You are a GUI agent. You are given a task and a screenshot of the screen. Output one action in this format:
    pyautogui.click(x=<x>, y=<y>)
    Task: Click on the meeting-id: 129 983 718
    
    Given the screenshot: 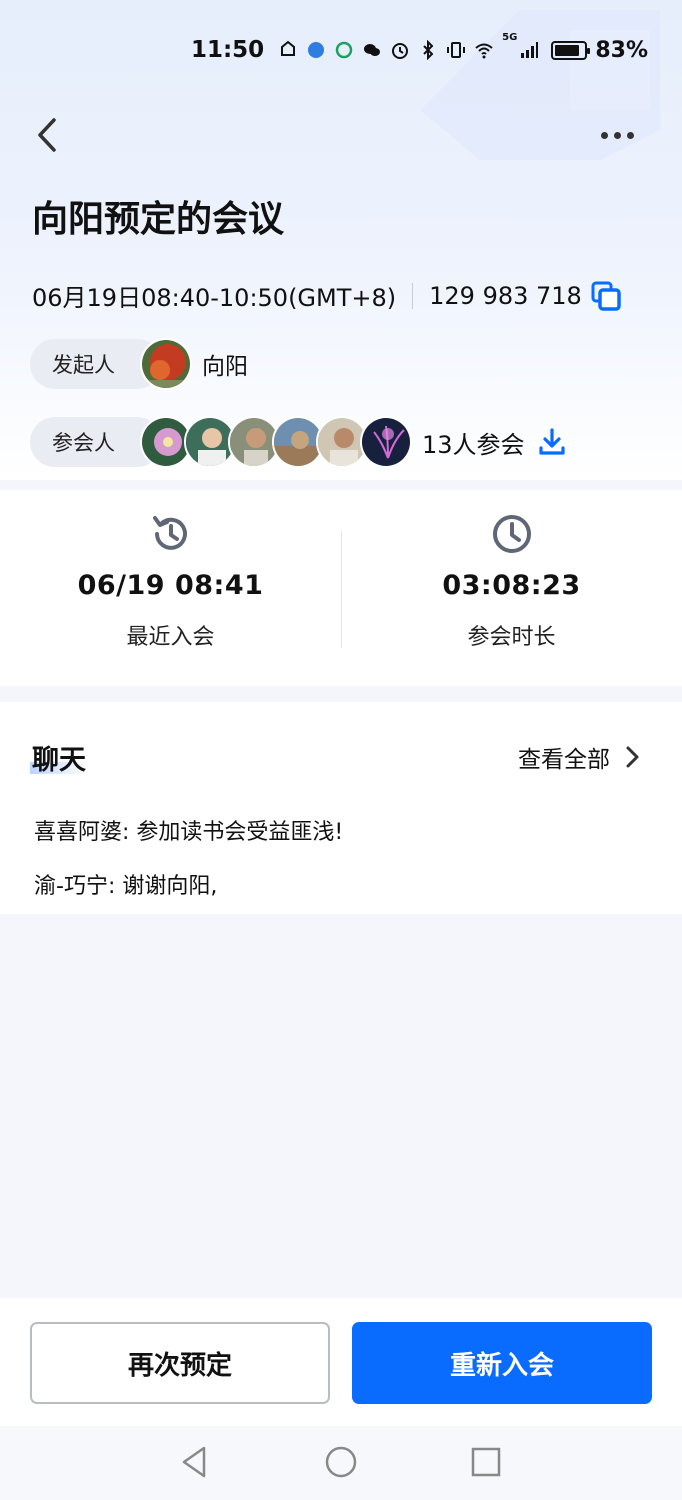 What is the action you would take?
    pyautogui.click(x=505, y=295)
    